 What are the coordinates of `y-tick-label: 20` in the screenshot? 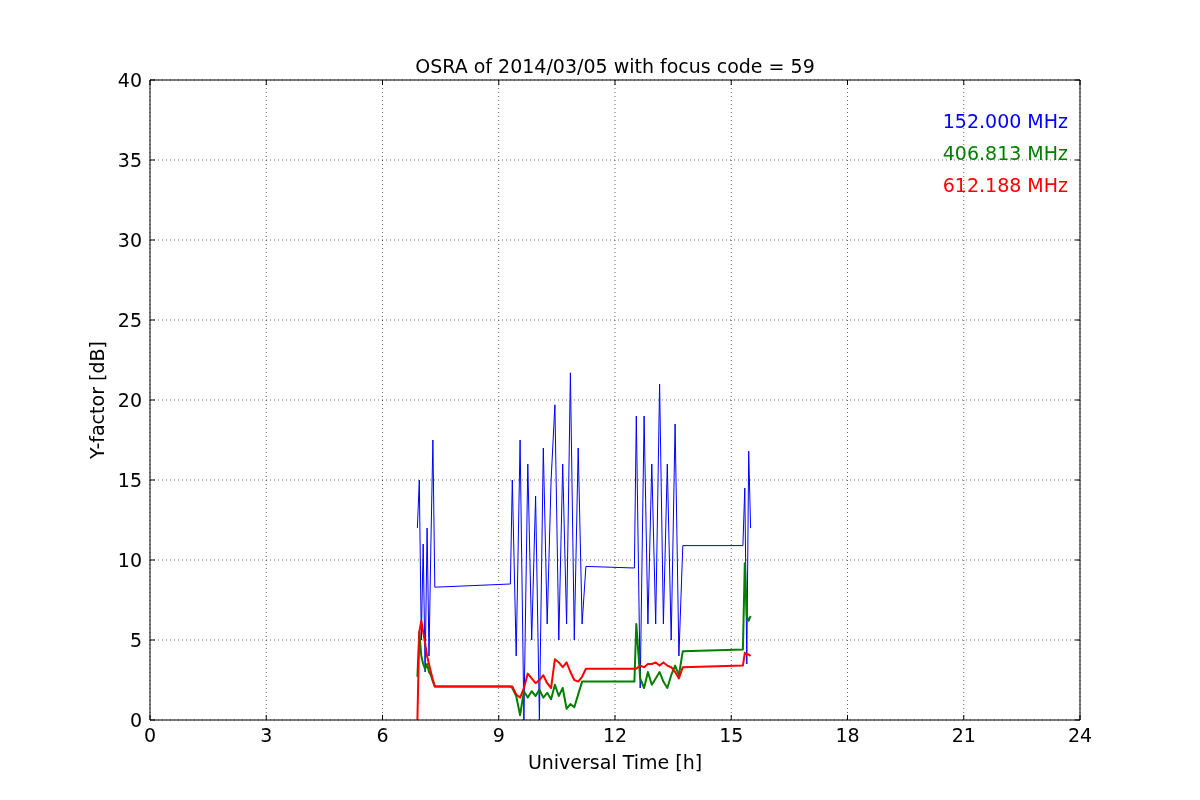 It's located at (129, 400).